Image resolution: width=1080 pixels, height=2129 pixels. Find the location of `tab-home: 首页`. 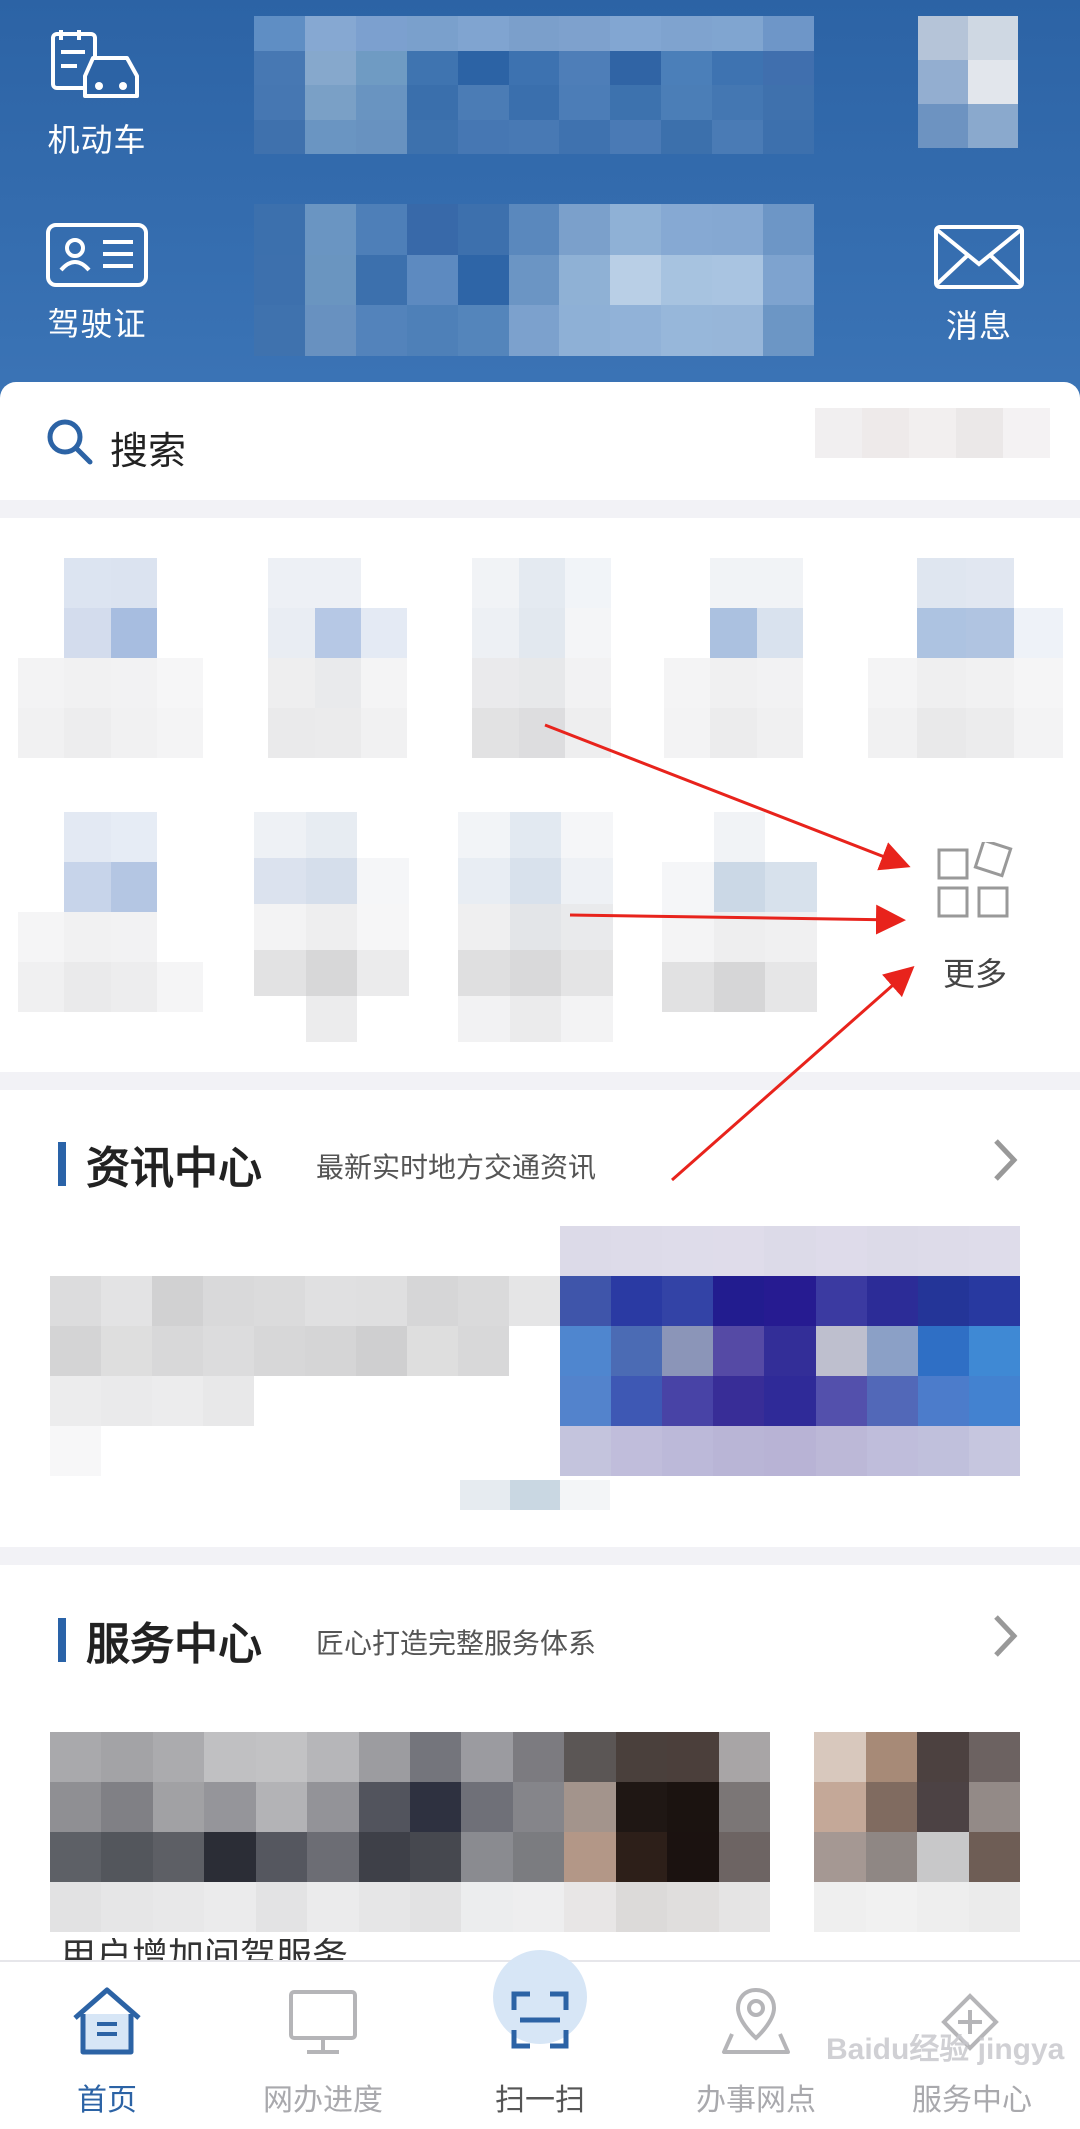

tab-home: 首页 is located at coordinates (107, 2050).